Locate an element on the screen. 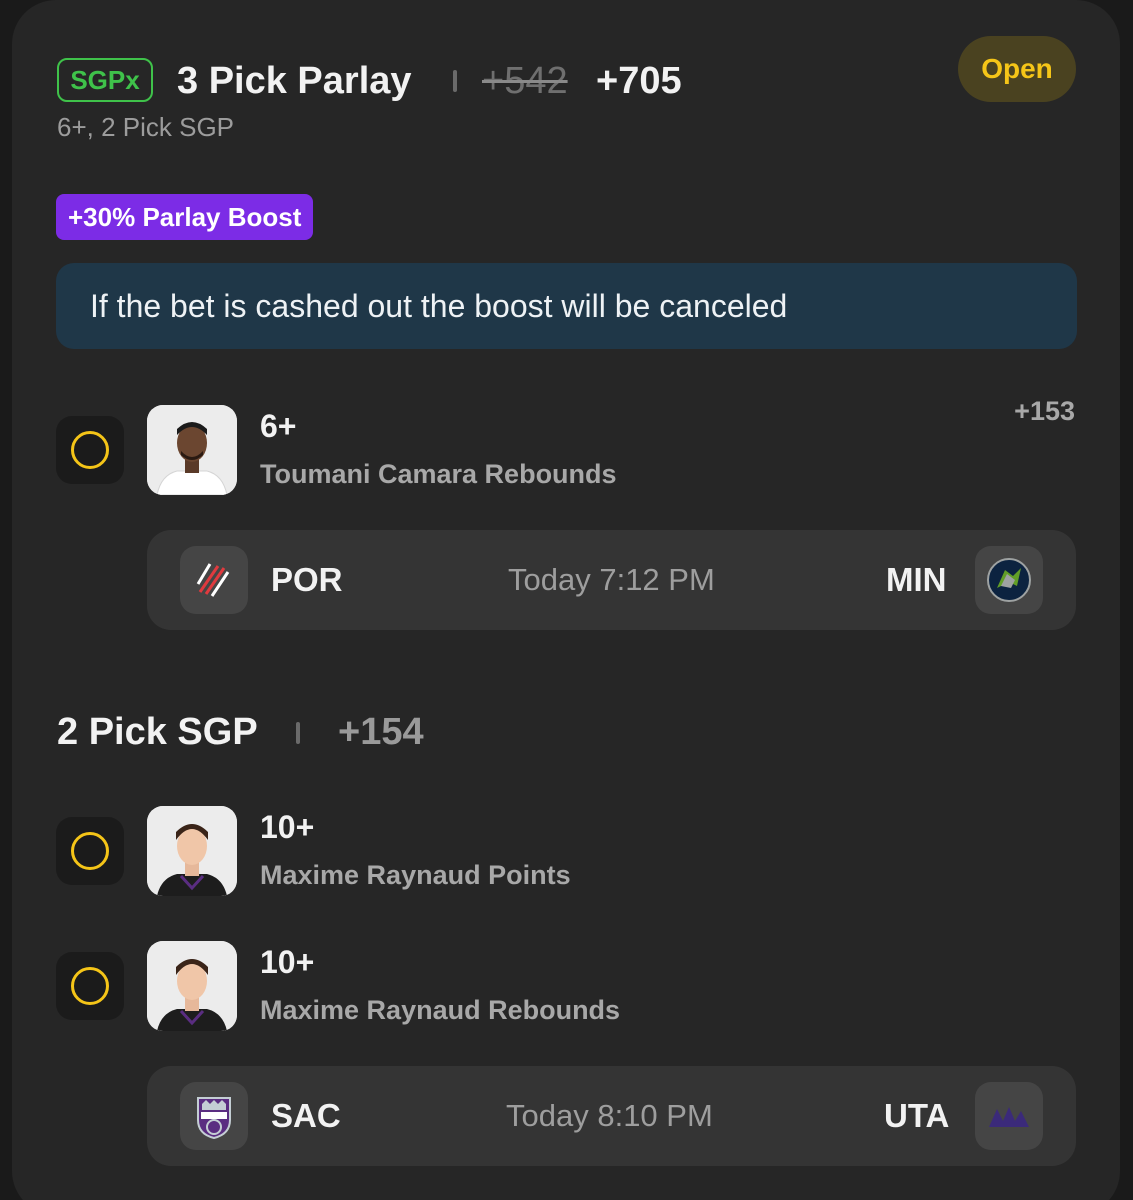 This screenshot has height=1200, width=1133. boosted-odds: +705 is located at coordinates (639, 81).